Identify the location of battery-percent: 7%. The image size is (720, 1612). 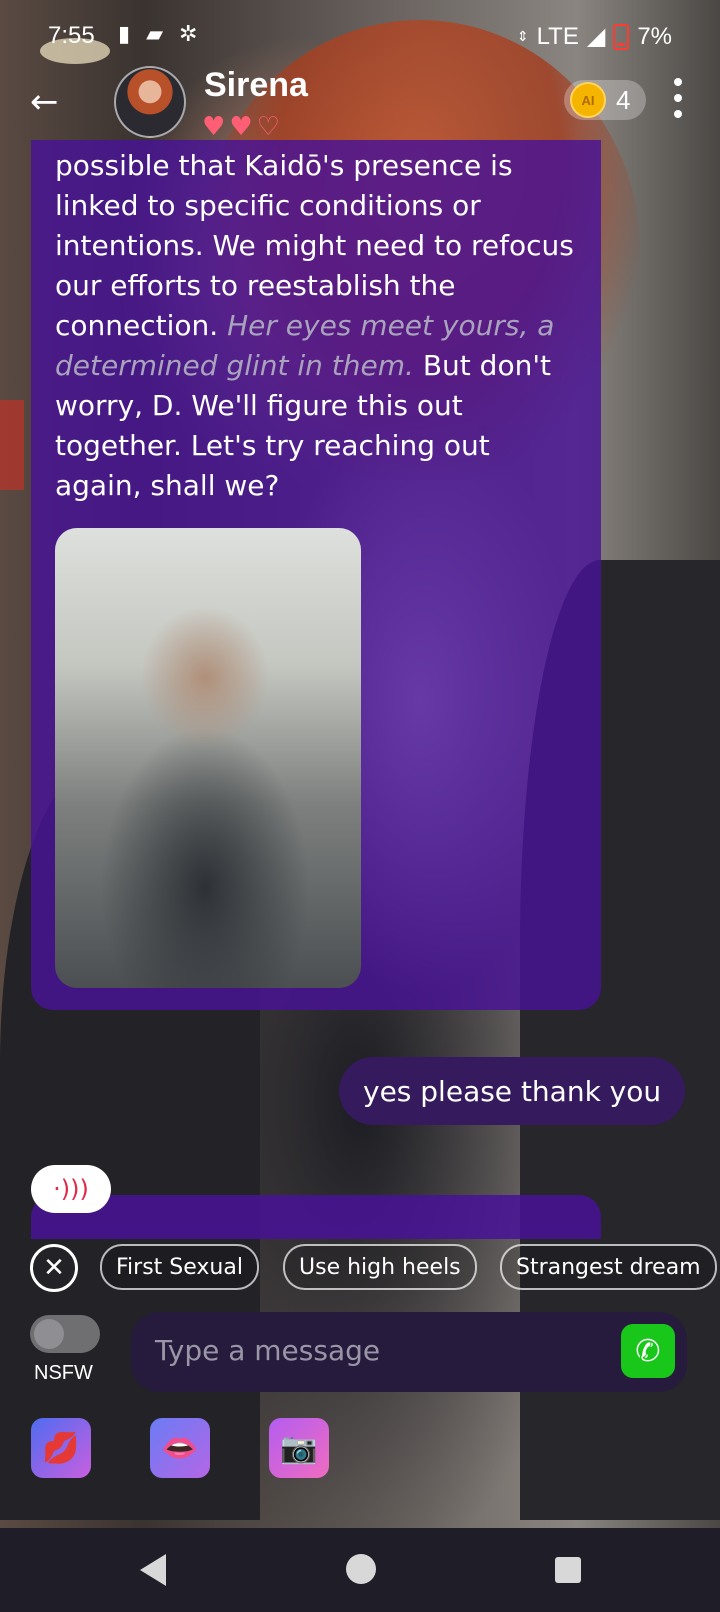
(654, 36).